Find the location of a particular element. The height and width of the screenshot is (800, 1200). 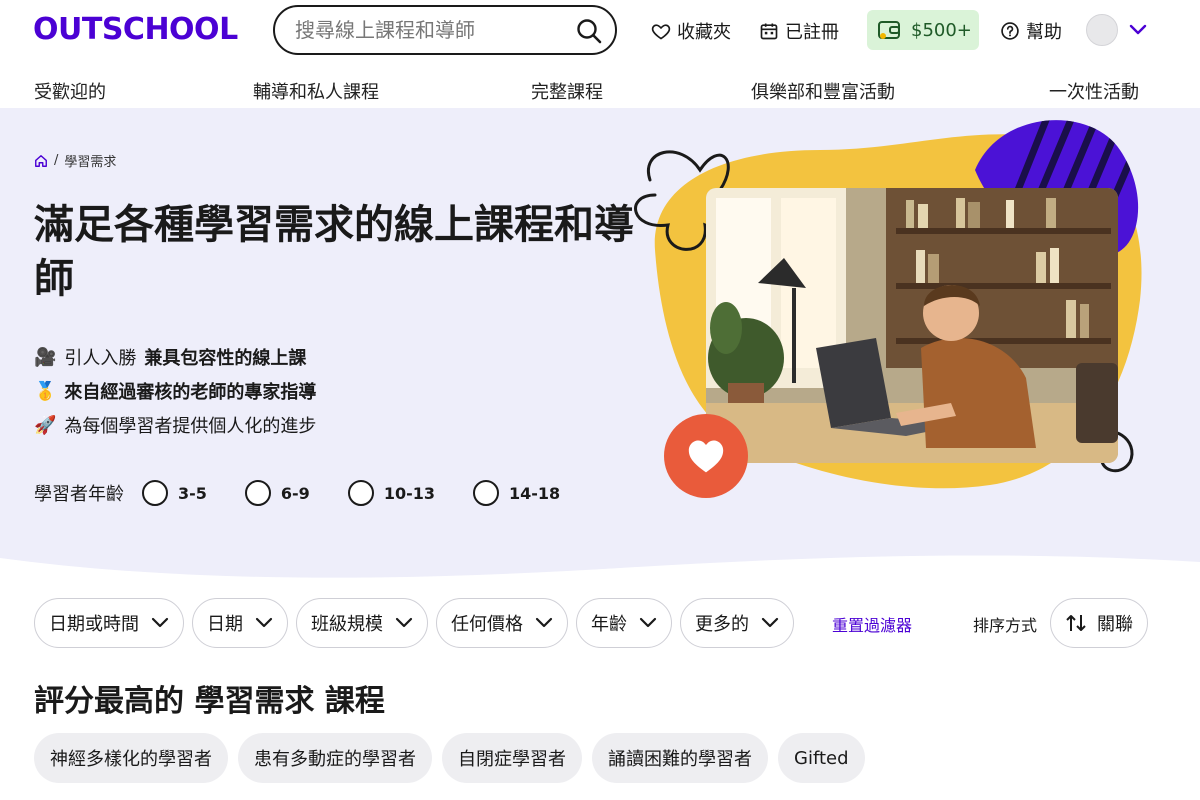

filter-date-time: 日期或時間 is located at coordinates (109, 623).